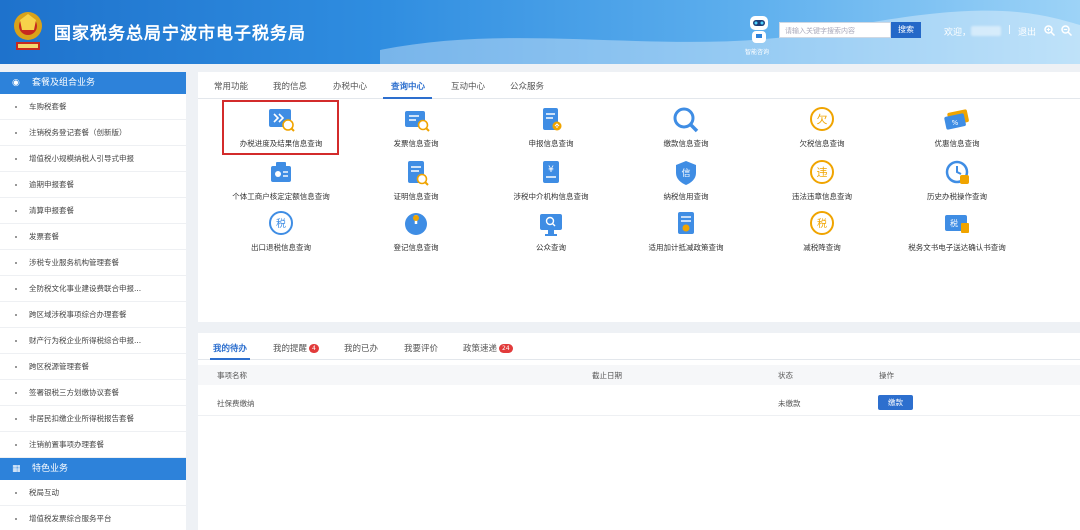 This screenshot has width=1080, height=530. I want to click on arrears-query-icon: 欠, so click(822, 119).